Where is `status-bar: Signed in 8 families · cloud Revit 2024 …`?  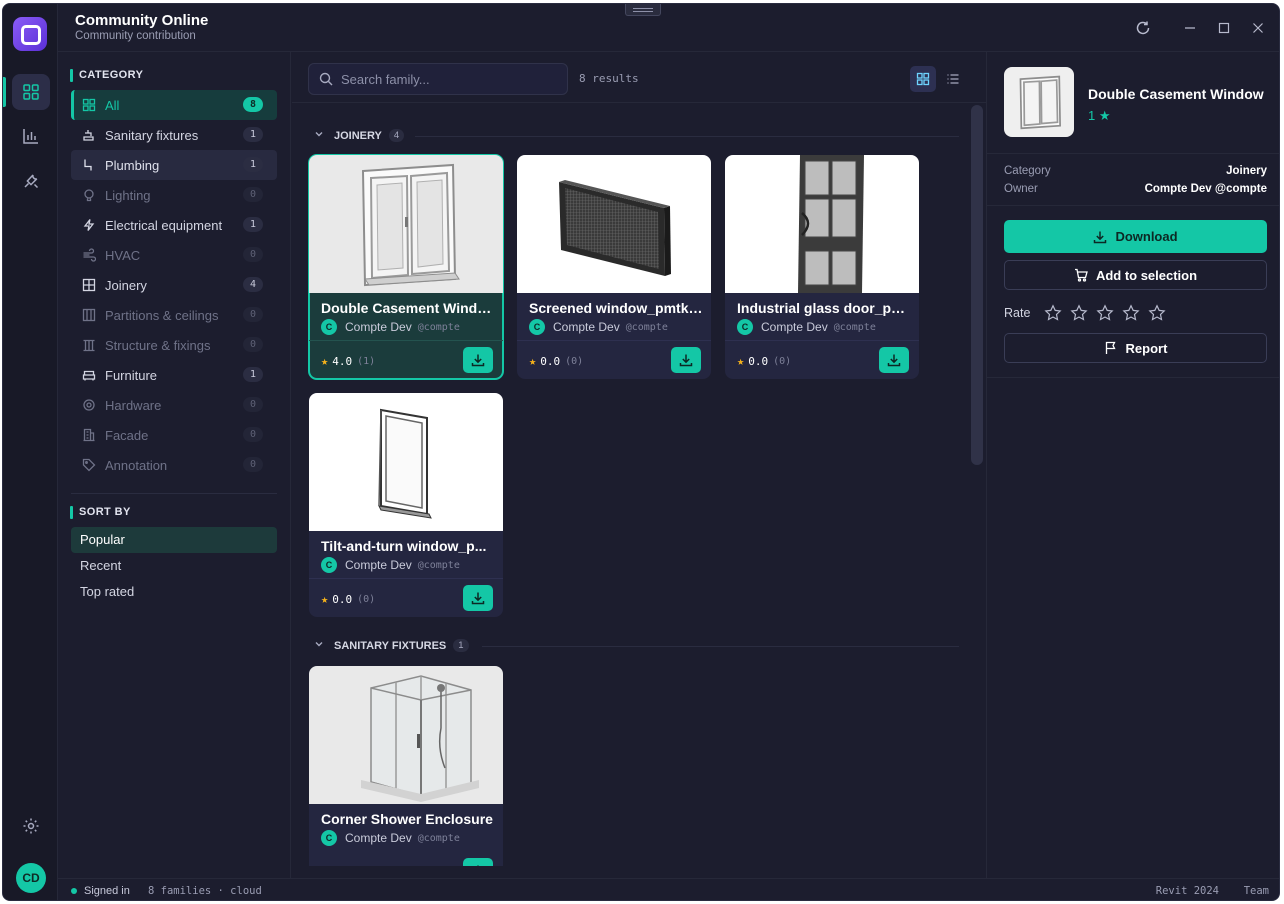
status-bar: Signed in 8 families · cloud Revit 2024 … is located at coordinates (668, 889).